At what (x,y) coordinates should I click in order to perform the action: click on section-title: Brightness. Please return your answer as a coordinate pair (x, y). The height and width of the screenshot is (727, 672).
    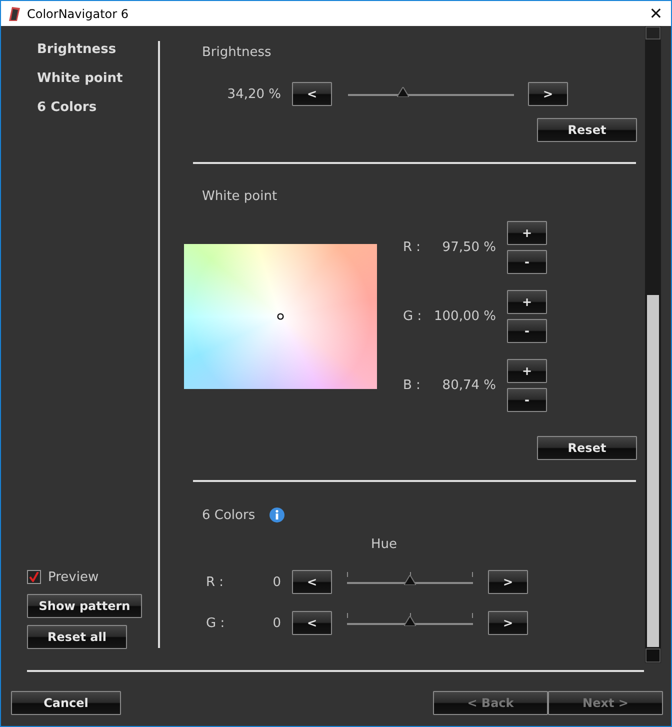
    Looking at the image, I should click on (237, 52).